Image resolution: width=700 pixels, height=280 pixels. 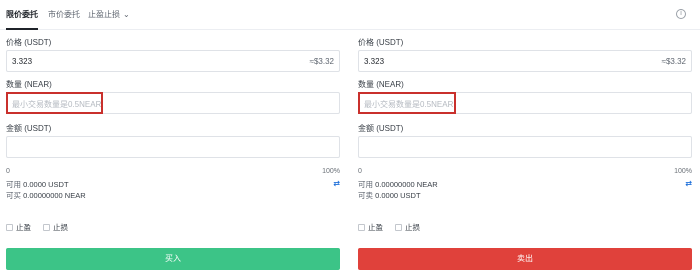 I want to click on buy-qty-highlight, so click(x=54, y=103).